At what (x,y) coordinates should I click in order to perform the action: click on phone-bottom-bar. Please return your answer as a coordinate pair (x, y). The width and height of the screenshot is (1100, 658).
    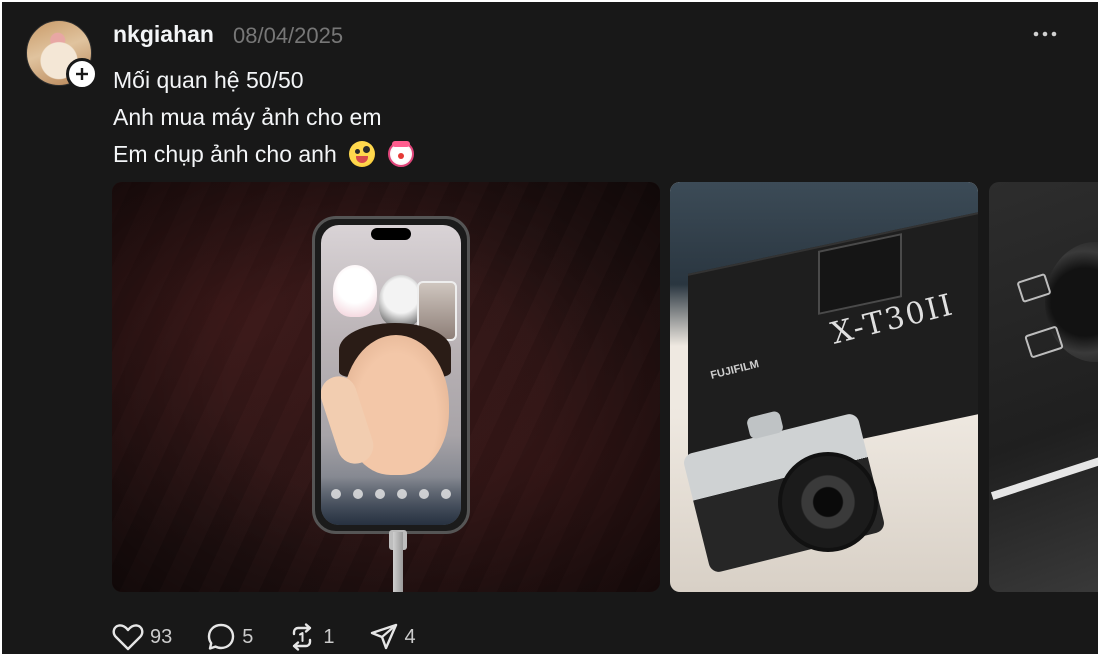
    Looking at the image, I should click on (391, 501).